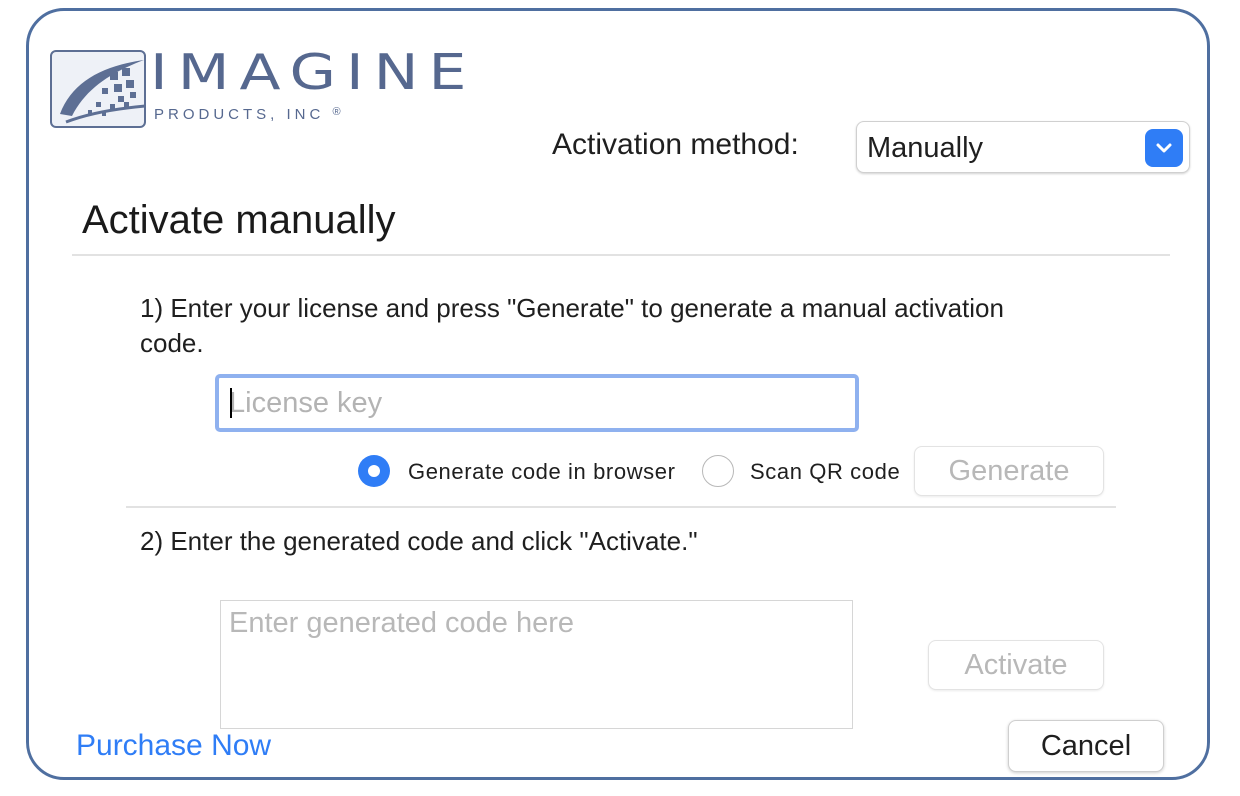 The image size is (1240, 796). I want to click on imagine-logo-icon, so click(98, 89).